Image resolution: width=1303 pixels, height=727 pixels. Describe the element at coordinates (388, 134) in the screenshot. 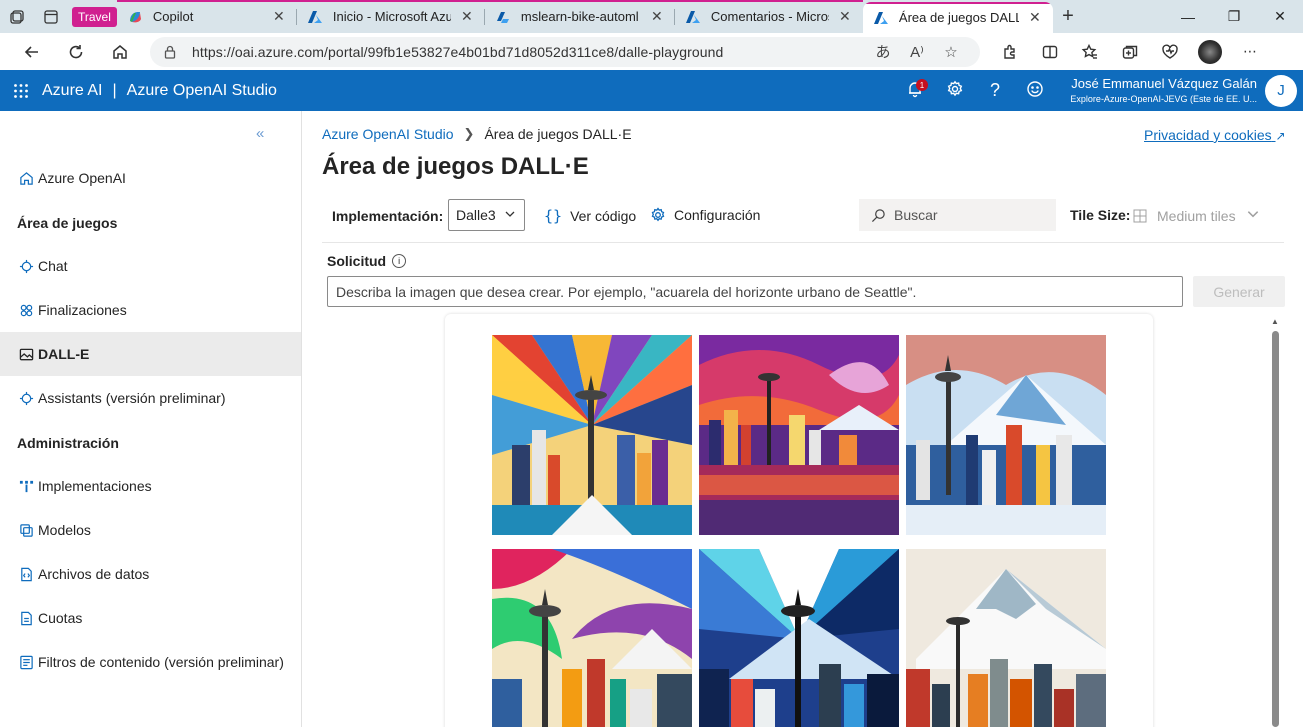

I see `breadcrumb-root: Azure OpenAI Studio` at that location.